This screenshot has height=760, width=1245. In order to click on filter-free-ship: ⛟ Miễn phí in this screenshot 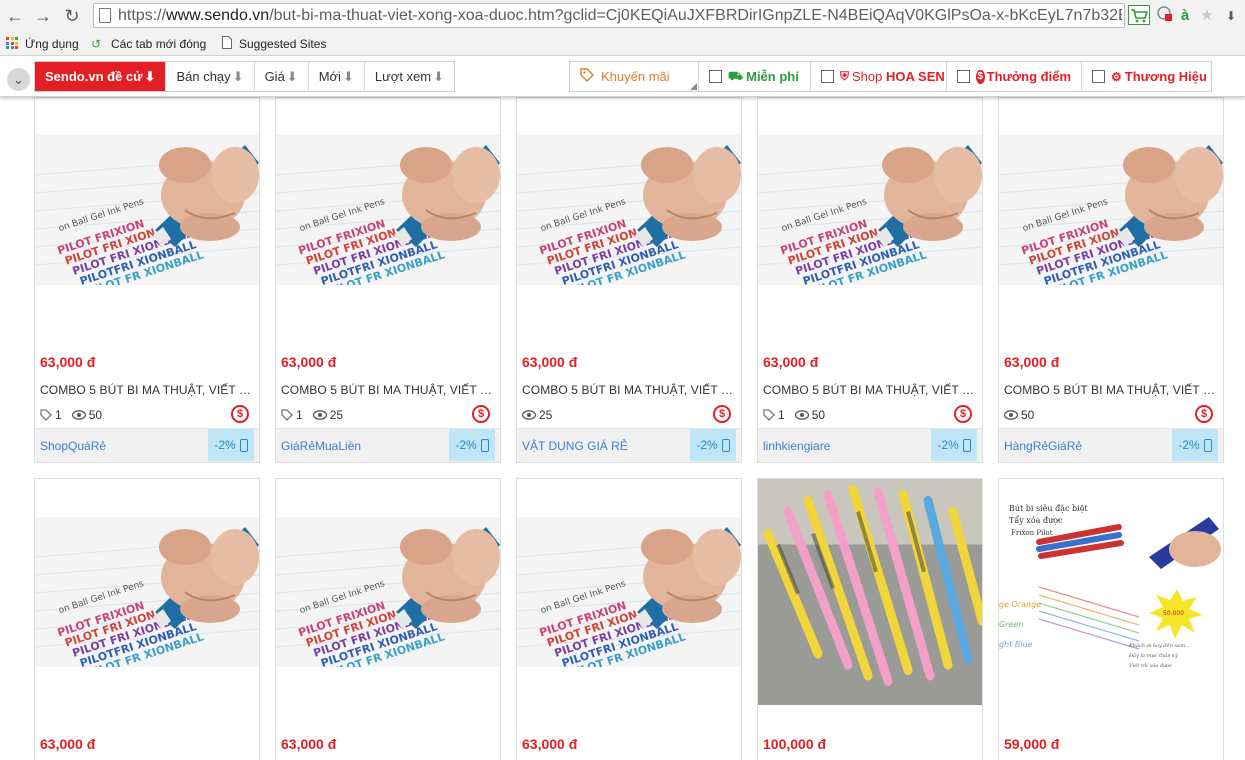, I will do `click(754, 76)`.